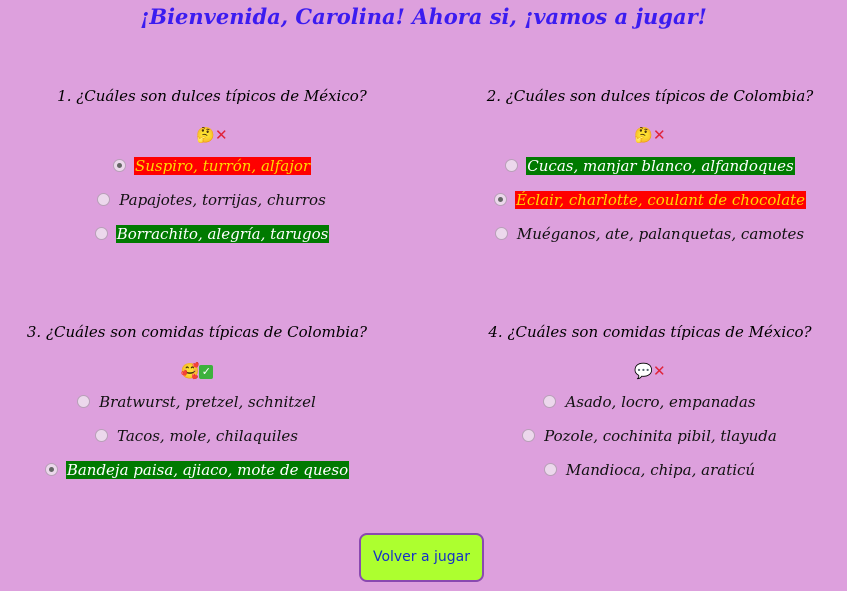 Image resolution: width=847 pixels, height=591 pixels. I want to click on feedback: 💬✕, so click(642, 371).